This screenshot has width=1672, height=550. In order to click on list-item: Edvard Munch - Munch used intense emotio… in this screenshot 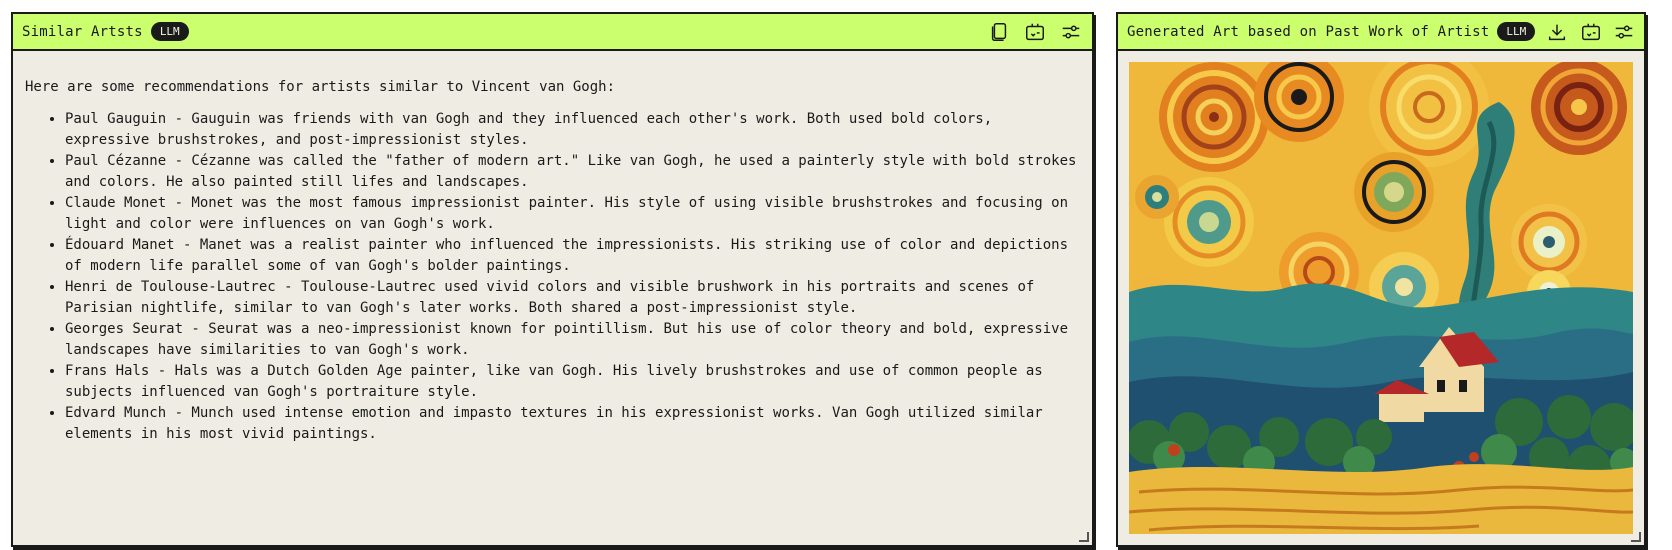, I will do `click(572, 424)`.